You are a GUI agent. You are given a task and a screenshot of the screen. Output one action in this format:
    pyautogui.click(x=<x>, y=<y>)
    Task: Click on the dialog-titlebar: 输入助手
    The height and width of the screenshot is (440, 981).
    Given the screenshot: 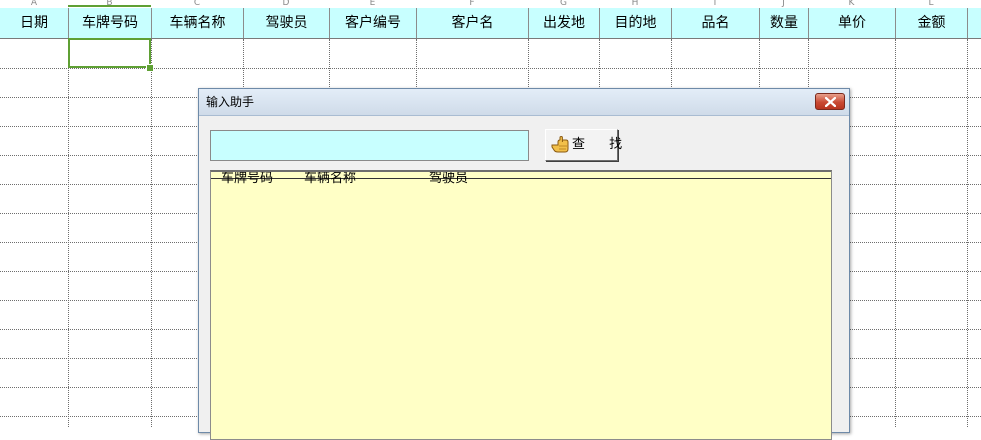 What is the action you would take?
    pyautogui.click(x=524, y=102)
    